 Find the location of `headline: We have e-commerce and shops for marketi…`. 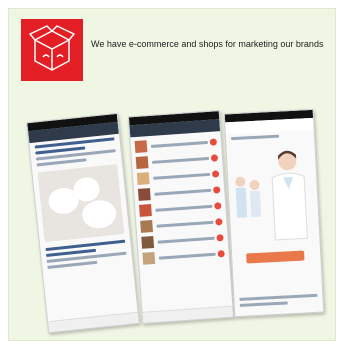

headline: We have e-commerce and shops for marketi… is located at coordinates (207, 44).